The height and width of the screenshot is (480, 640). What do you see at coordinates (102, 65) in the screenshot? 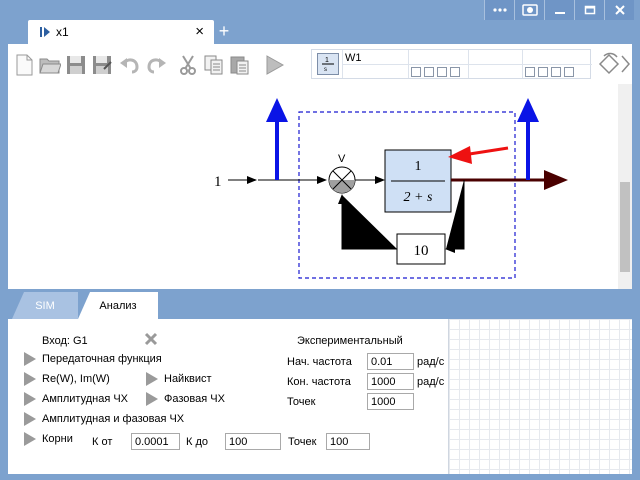
I see `save-as-button` at bounding box center [102, 65].